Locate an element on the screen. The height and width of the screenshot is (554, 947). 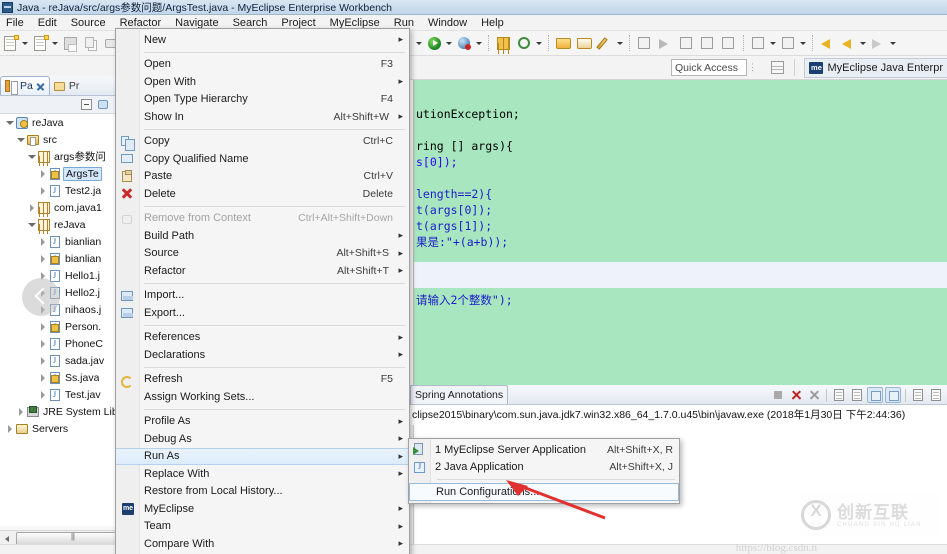
skip-breakpoints-icon is located at coordinates (665, 43).